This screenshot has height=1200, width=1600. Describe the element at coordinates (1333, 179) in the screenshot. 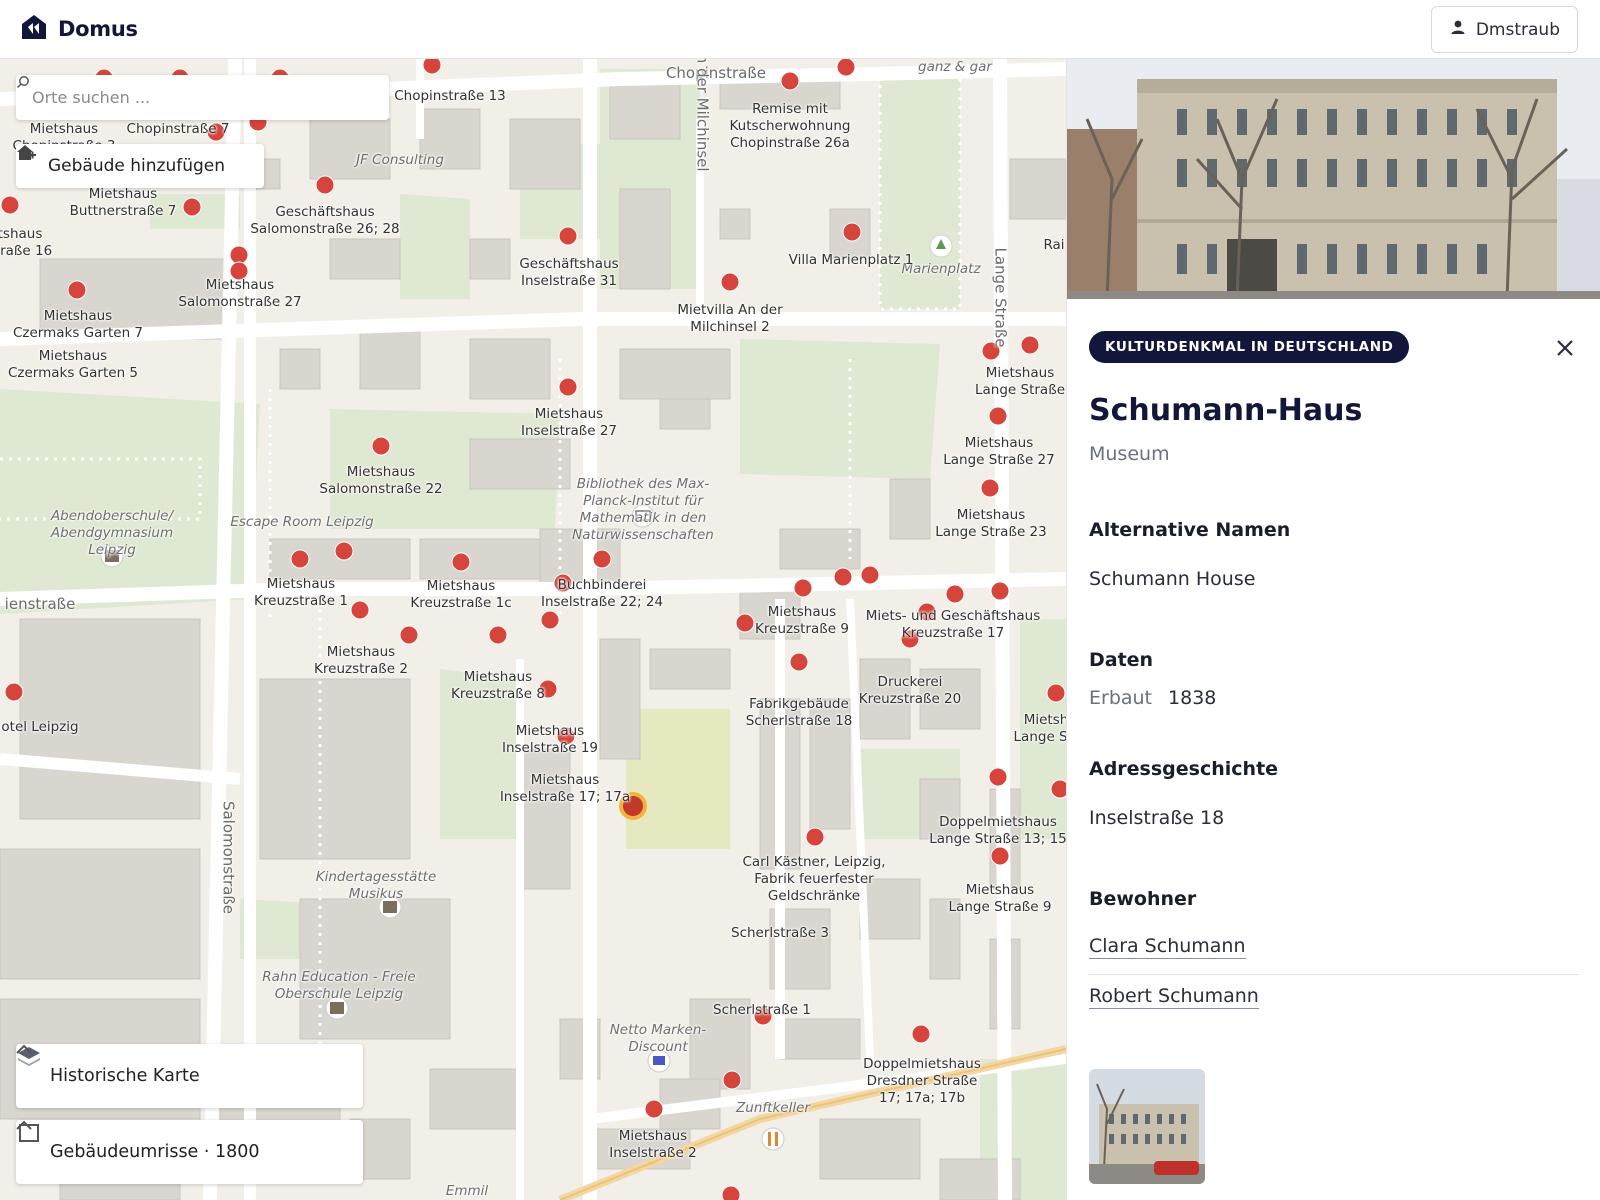

I see `building-photo` at that location.